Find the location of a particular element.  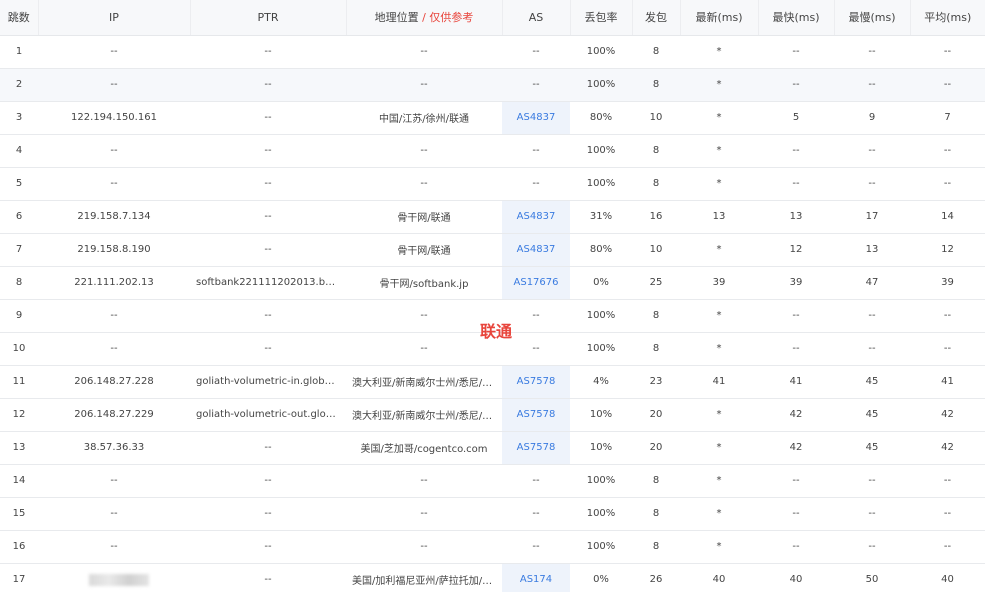

cell-sent: 25 is located at coordinates (656, 283).